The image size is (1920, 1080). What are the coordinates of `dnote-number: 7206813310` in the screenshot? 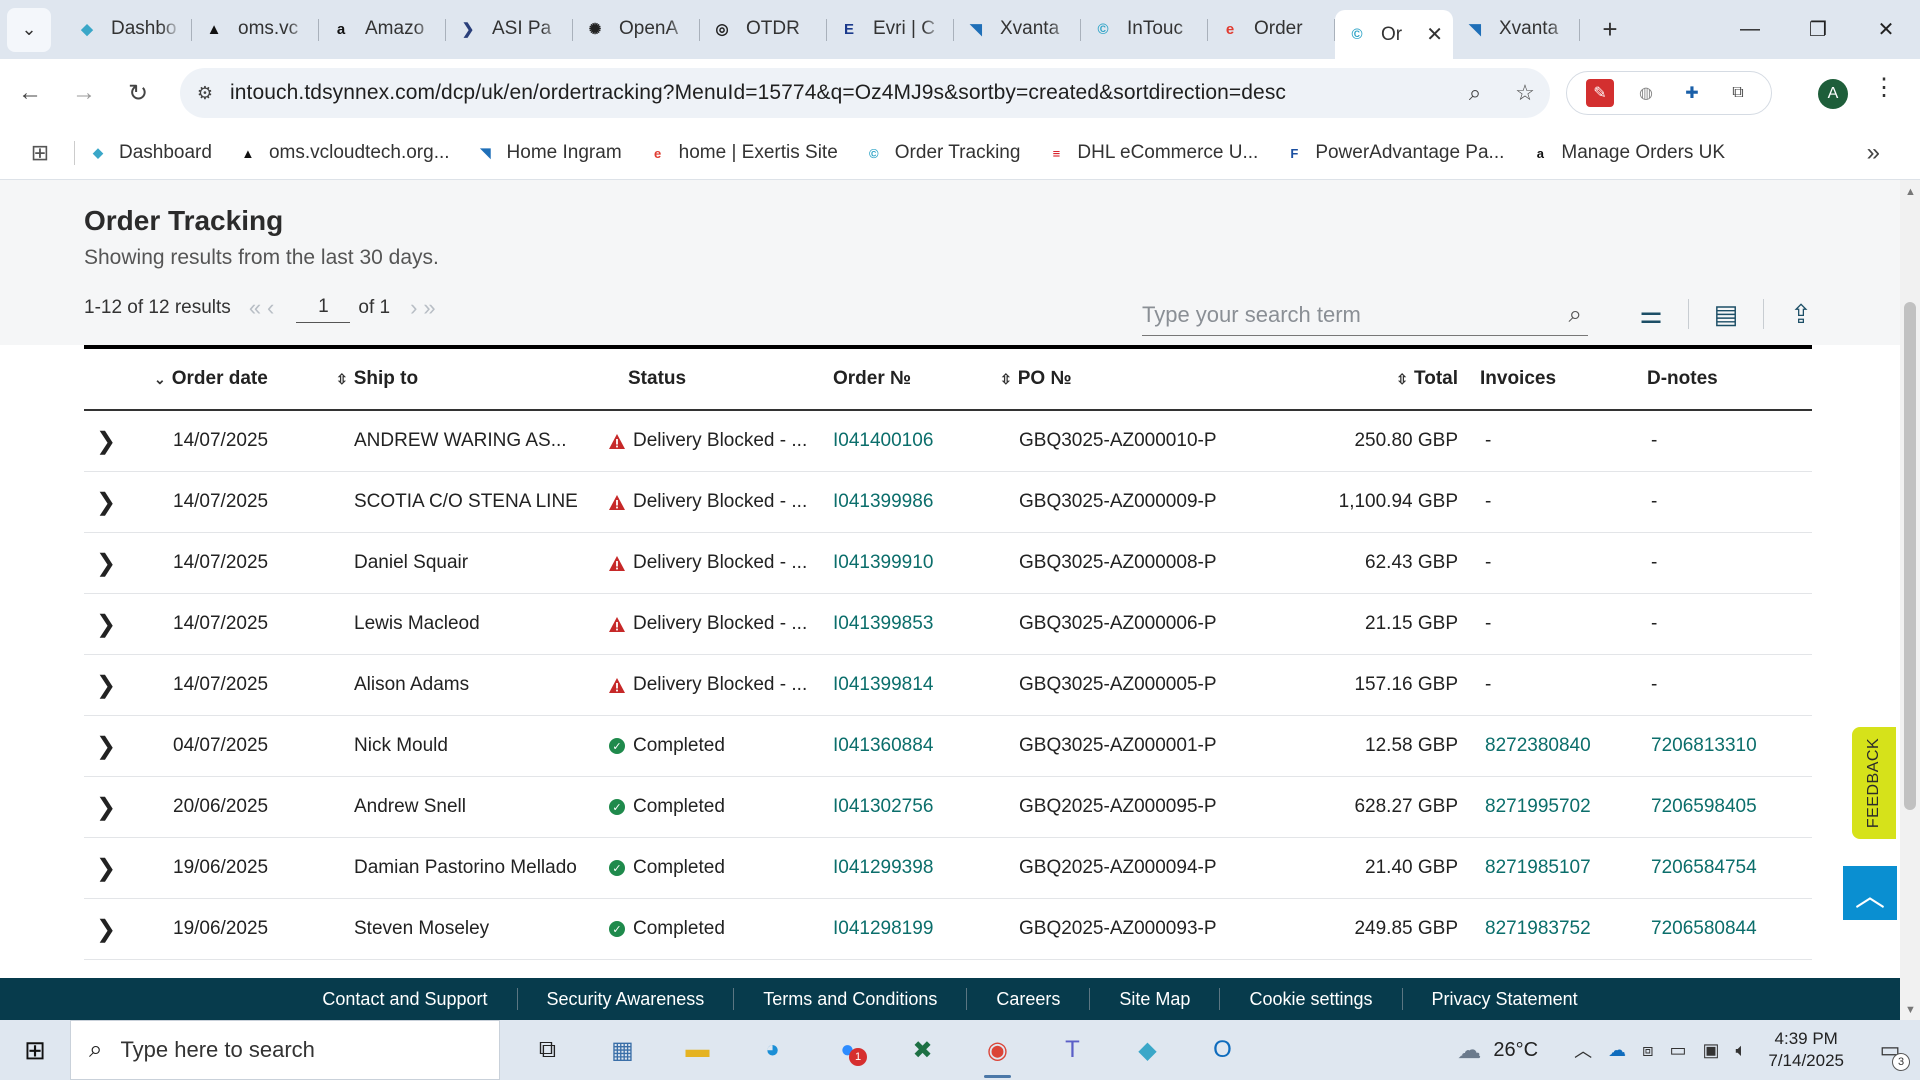 It's located at (1726, 746).